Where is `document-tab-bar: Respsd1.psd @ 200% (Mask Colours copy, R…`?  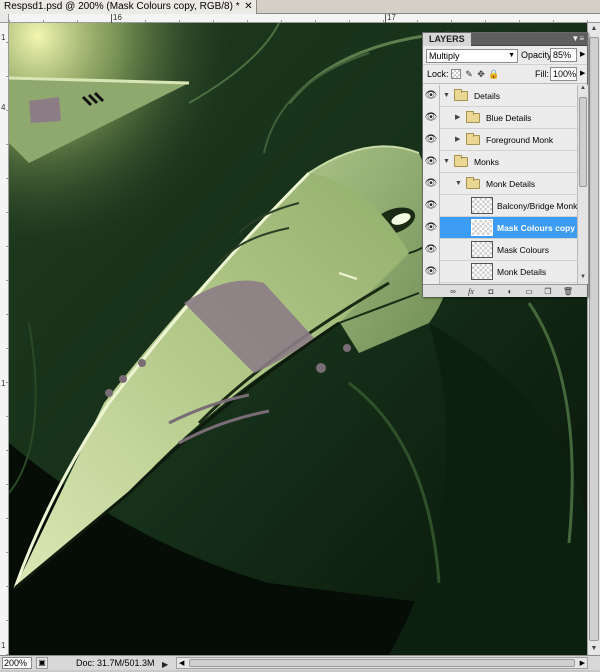 document-tab-bar: Respsd1.psd @ 200% (Mask Colours copy, R… is located at coordinates (300, 7).